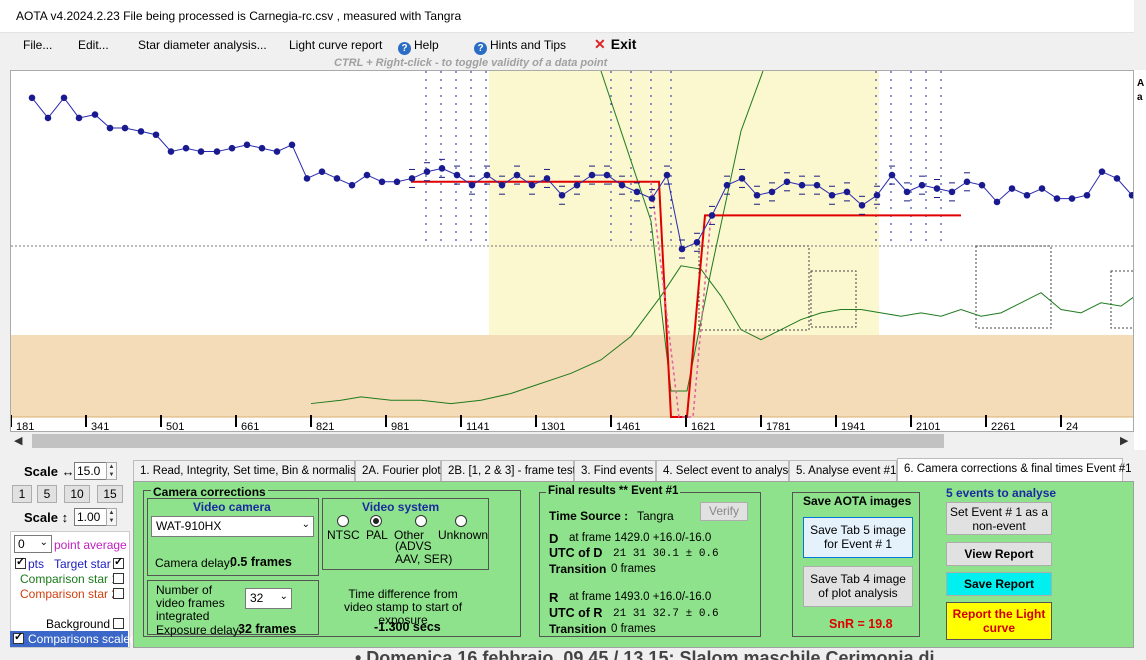 This screenshot has height=660, width=1146. I want to click on scale-button-15: 15, so click(110, 494).